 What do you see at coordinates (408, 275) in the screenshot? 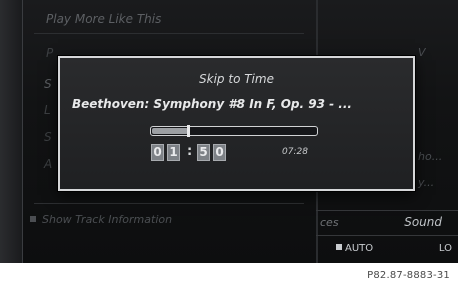
I see `figure-code: P82.87-8883-31` at bounding box center [408, 275].